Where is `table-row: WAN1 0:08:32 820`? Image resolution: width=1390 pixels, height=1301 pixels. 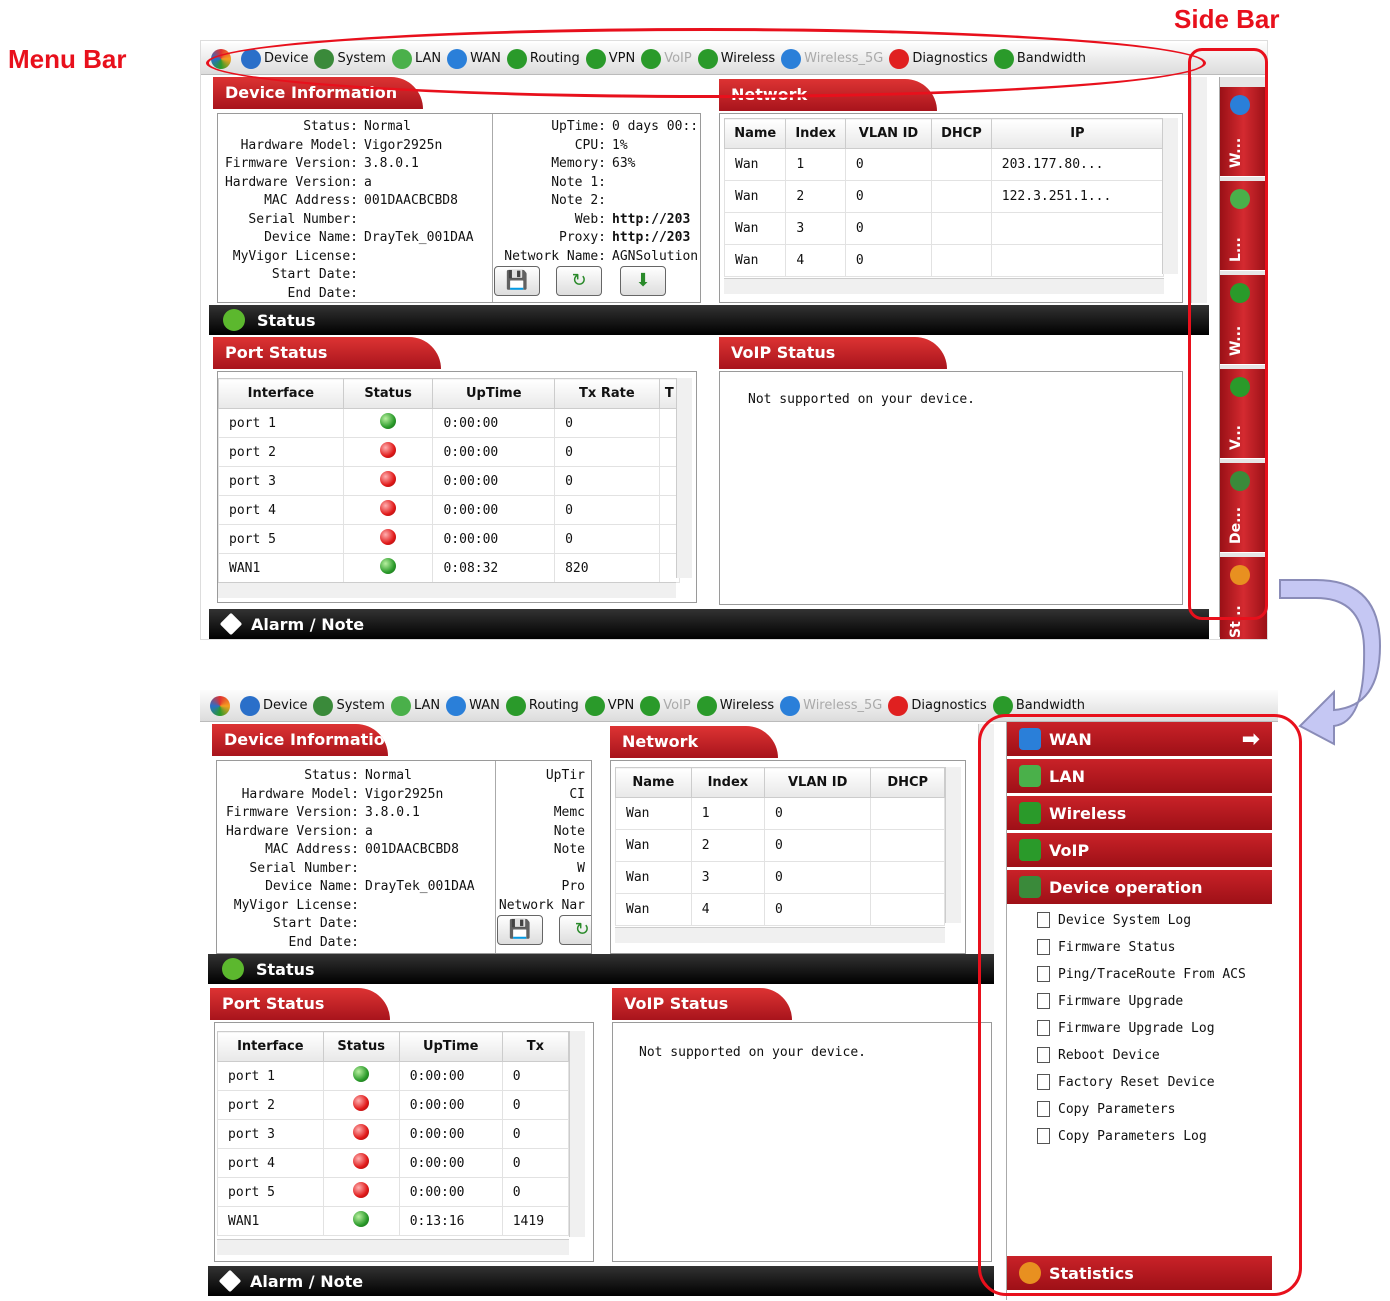
table-row: WAN1 0:08:32 820 is located at coordinates (449, 568).